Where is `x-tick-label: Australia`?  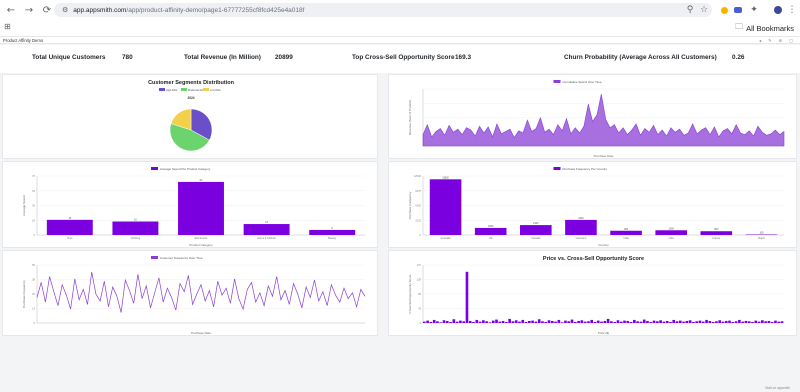
x-tick-label: Australia is located at coordinates (446, 238).